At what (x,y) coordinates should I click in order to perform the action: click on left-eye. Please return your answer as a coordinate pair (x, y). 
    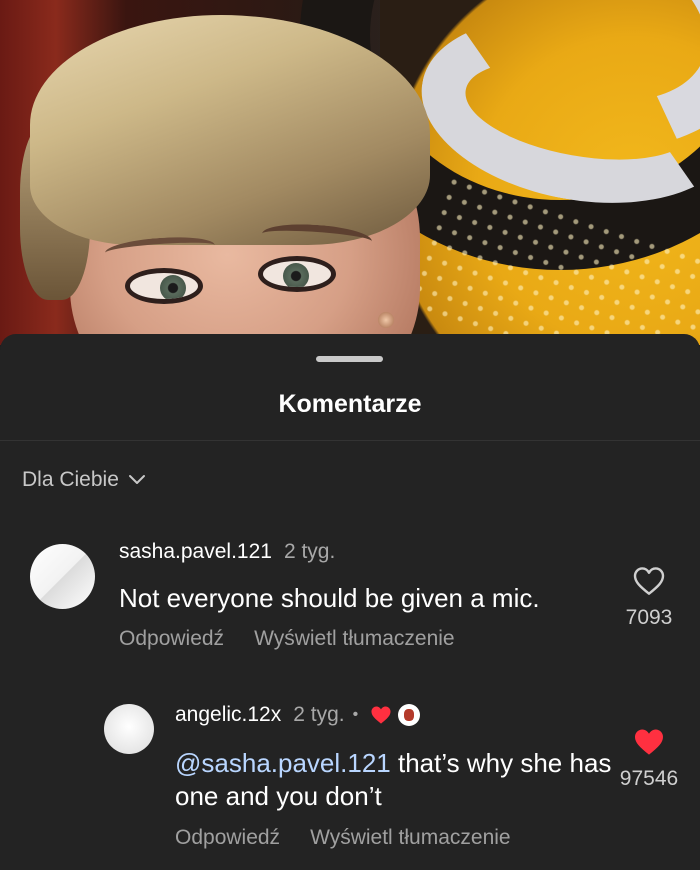
    Looking at the image, I should click on (164, 286).